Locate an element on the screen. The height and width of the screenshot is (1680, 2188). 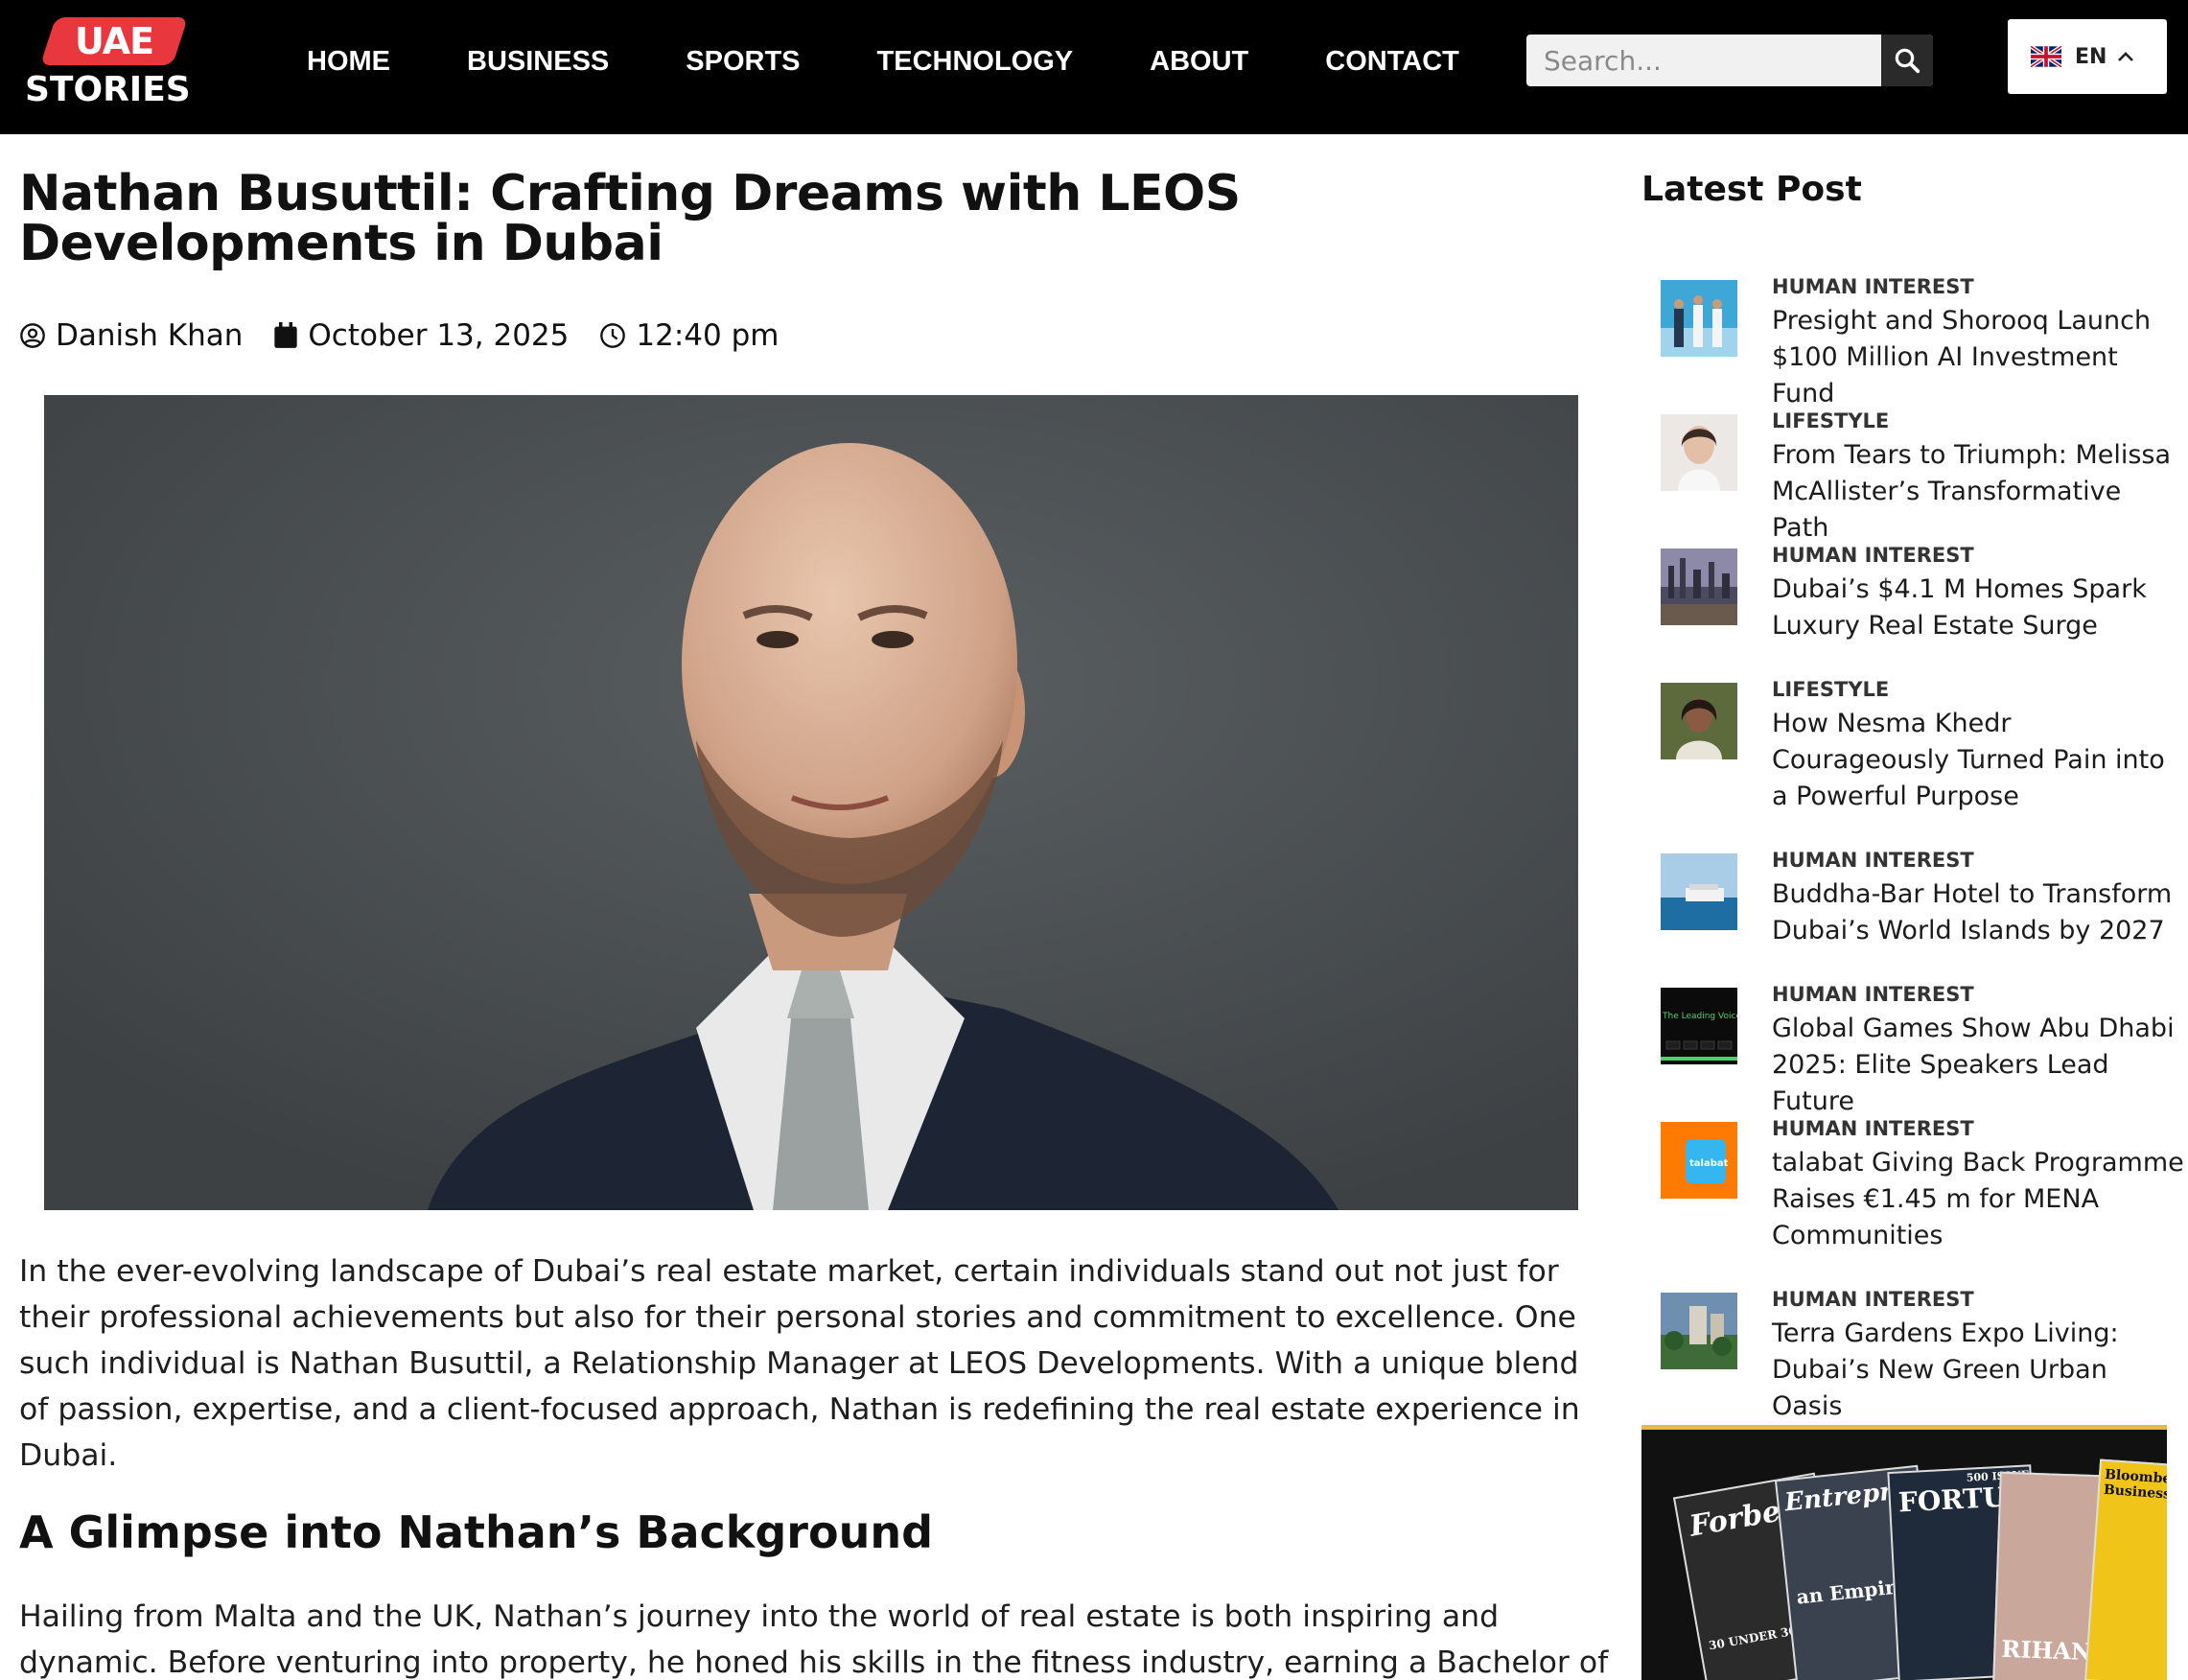
publish-time: 12:40 pm is located at coordinates (708, 335).